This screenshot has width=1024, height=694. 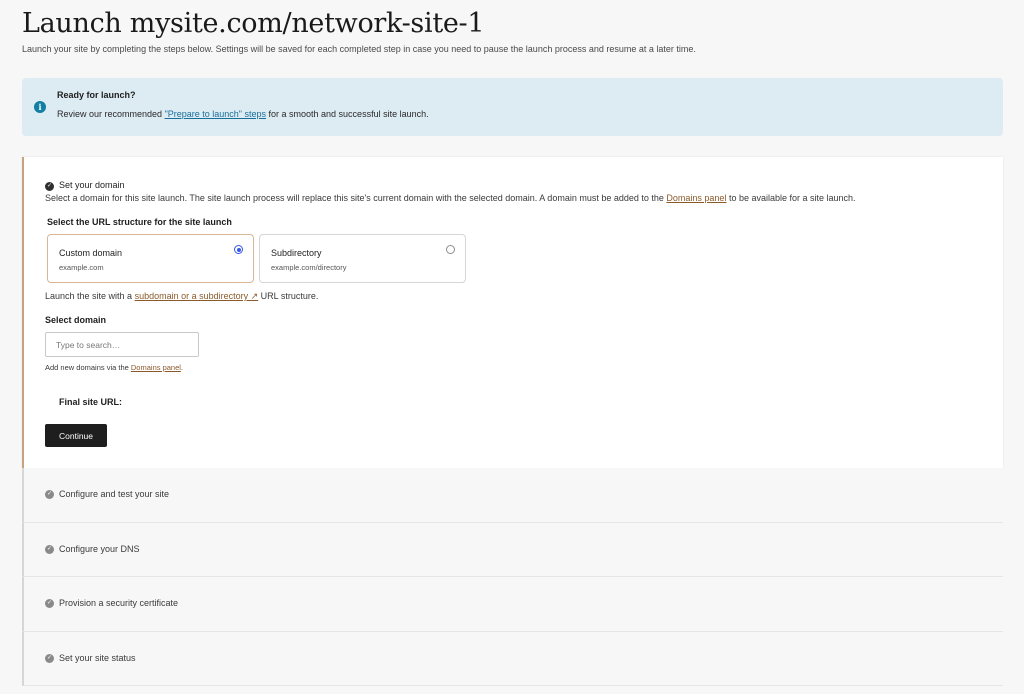 I want to click on step-title: Set your domain, so click(x=92, y=185).